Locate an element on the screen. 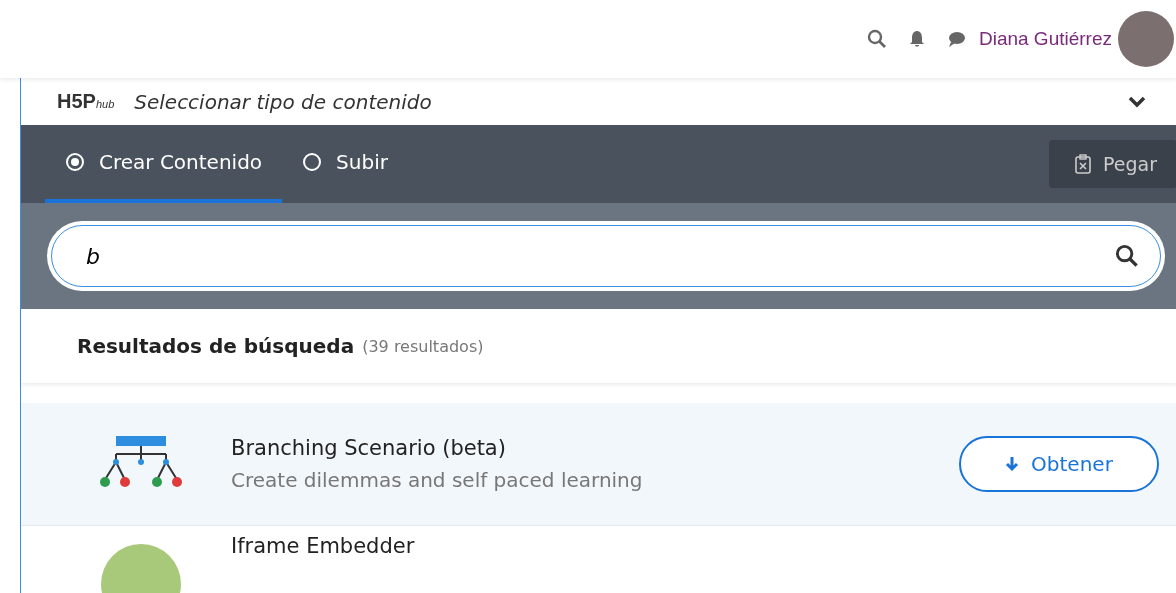 The width and height of the screenshot is (1176, 593). clipboard-icon is located at coordinates (1083, 164).